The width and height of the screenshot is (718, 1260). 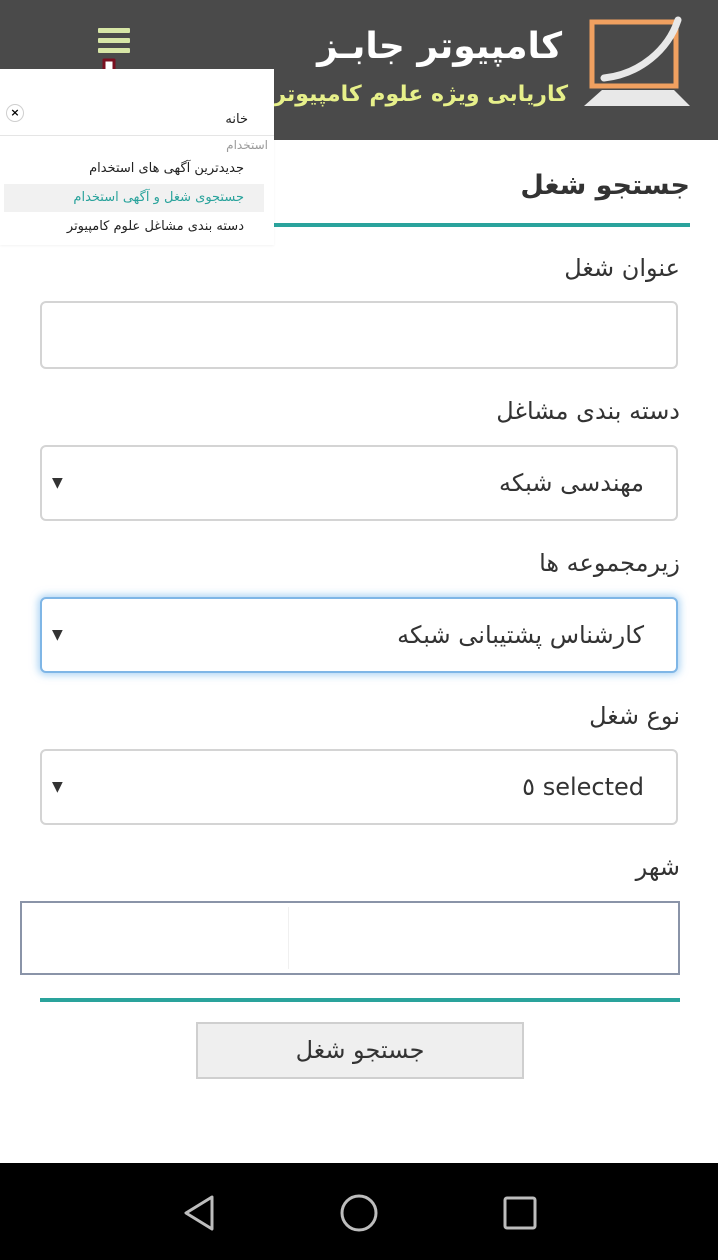 I want to click on menu-item-home: خانه, so click(x=236, y=119).